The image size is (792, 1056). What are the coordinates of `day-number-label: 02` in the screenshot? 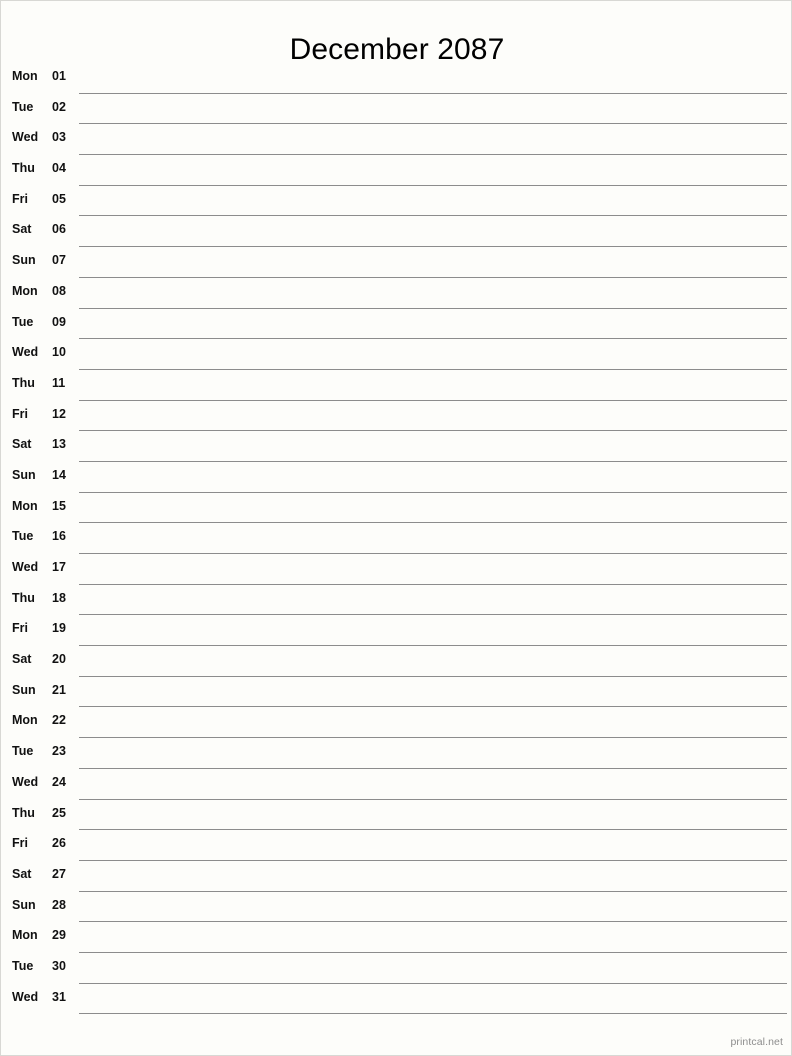 It's located at (59, 106).